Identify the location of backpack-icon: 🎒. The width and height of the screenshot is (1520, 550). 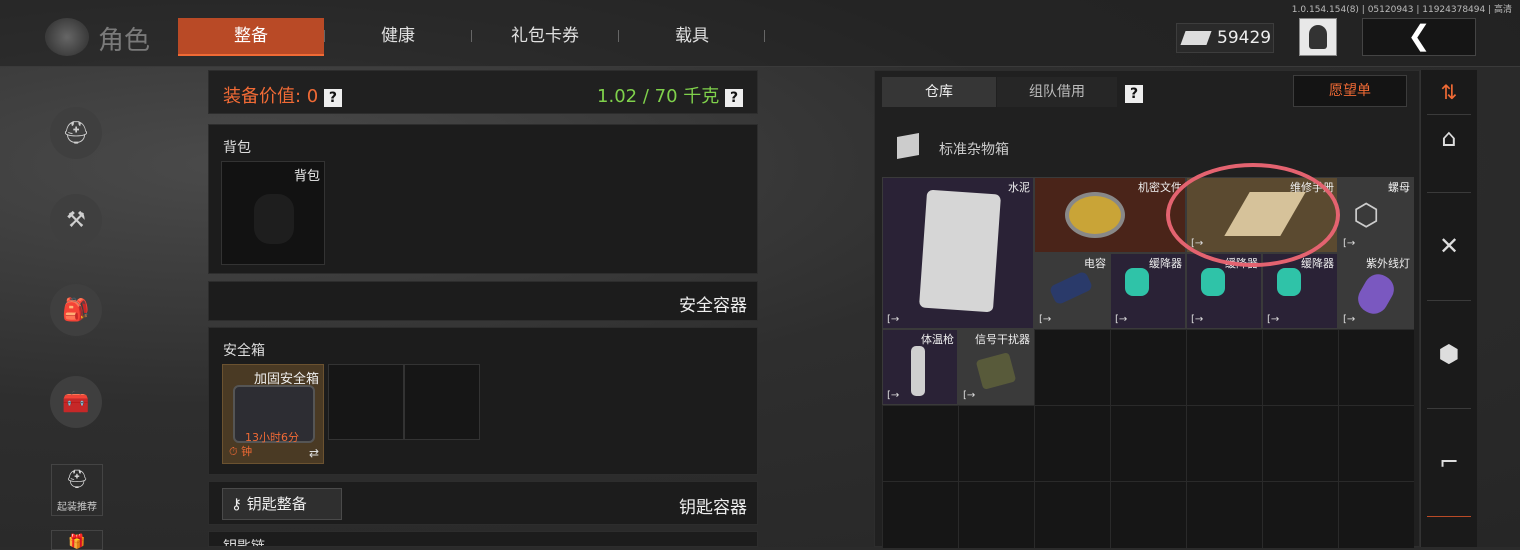
(76, 310).